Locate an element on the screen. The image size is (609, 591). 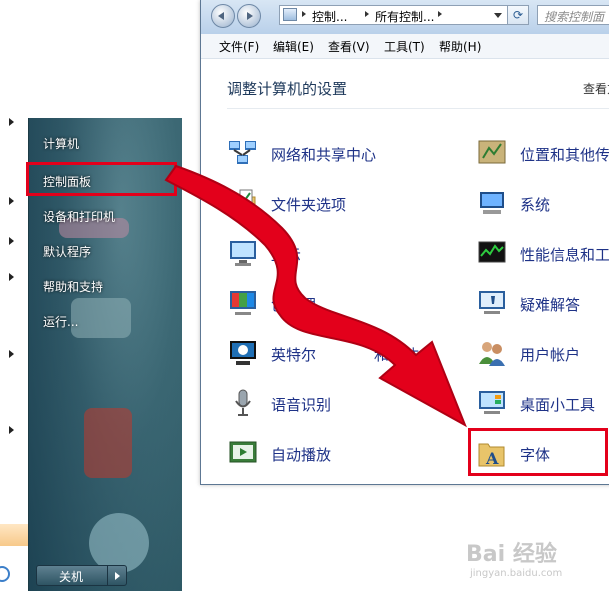
watermark-url: jingyan.baidu.com is located at coordinates (516, 573).